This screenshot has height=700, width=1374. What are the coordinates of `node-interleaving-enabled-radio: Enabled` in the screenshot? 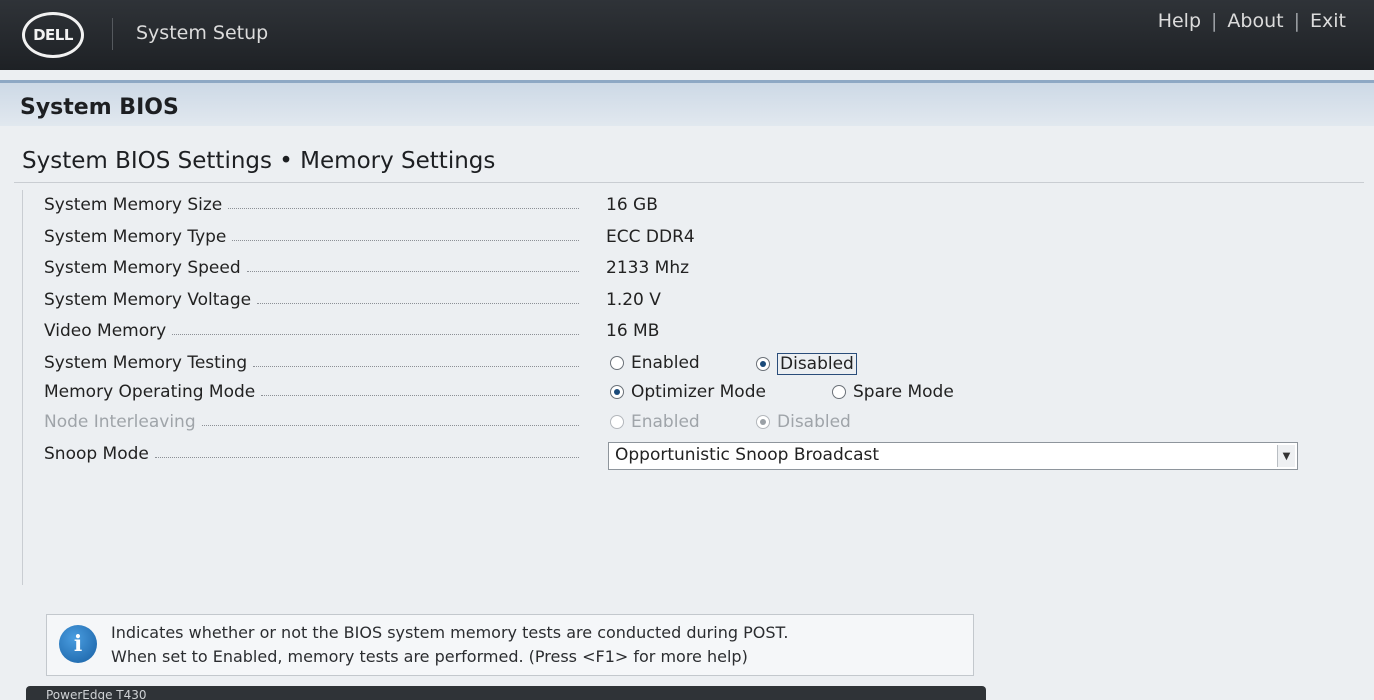 It's located at (655, 422).